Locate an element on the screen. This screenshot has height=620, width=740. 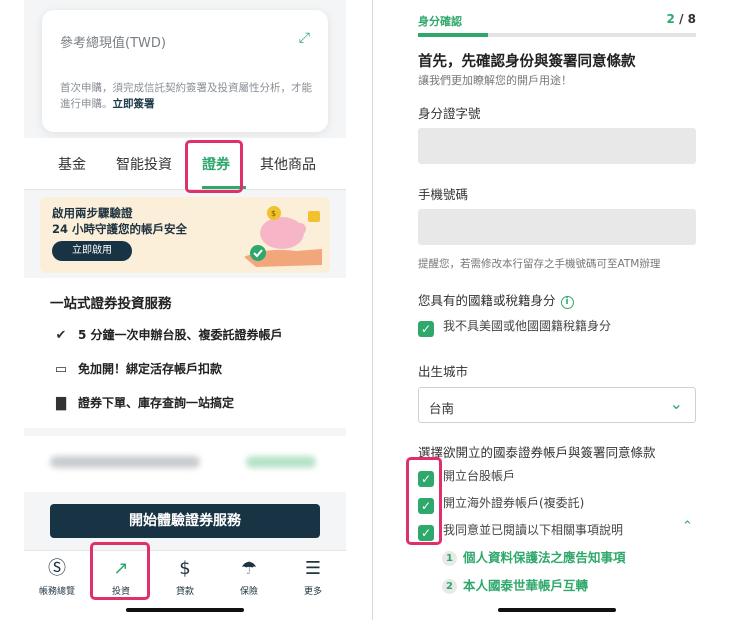
umbrella-icon: ☂ is located at coordinates (249, 568).